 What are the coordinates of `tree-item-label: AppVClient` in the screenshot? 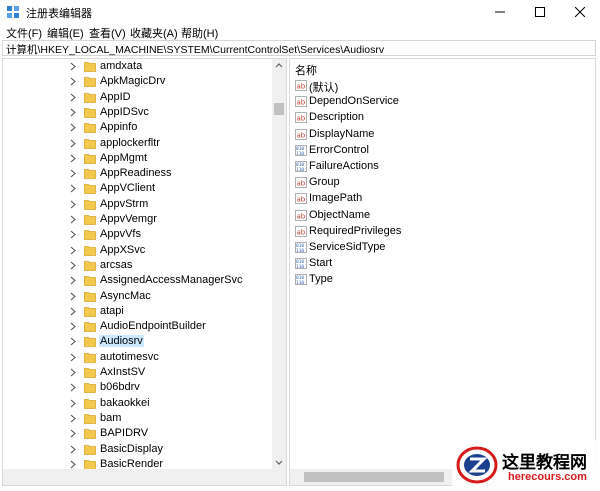 It's located at (128, 188).